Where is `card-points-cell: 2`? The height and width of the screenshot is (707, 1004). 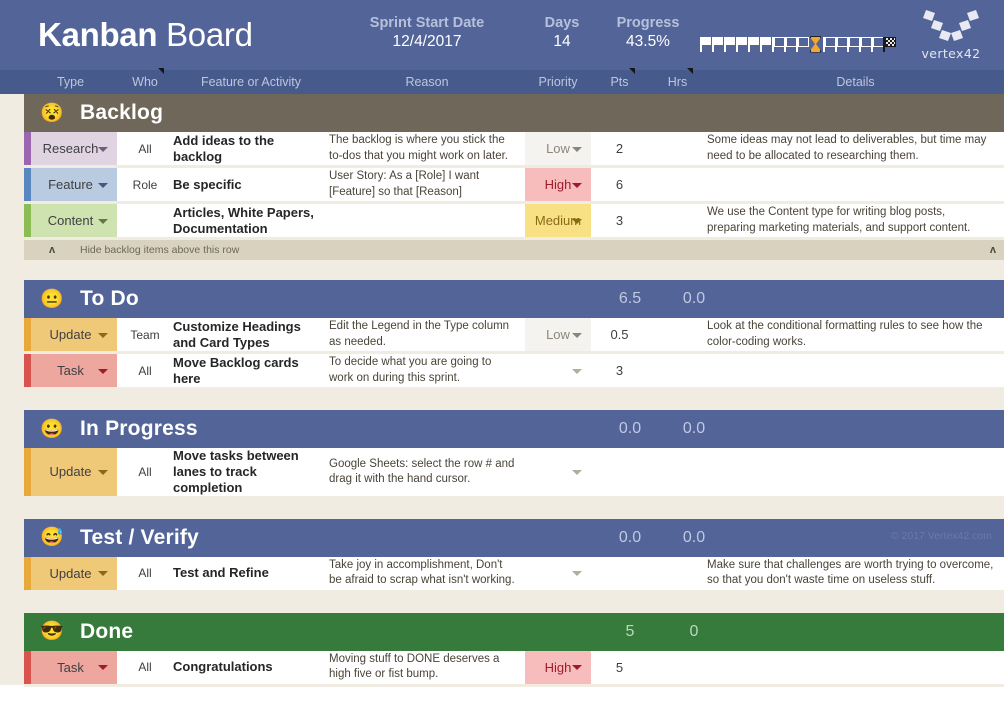 card-points-cell: 2 is located at coordinates (619, 148).